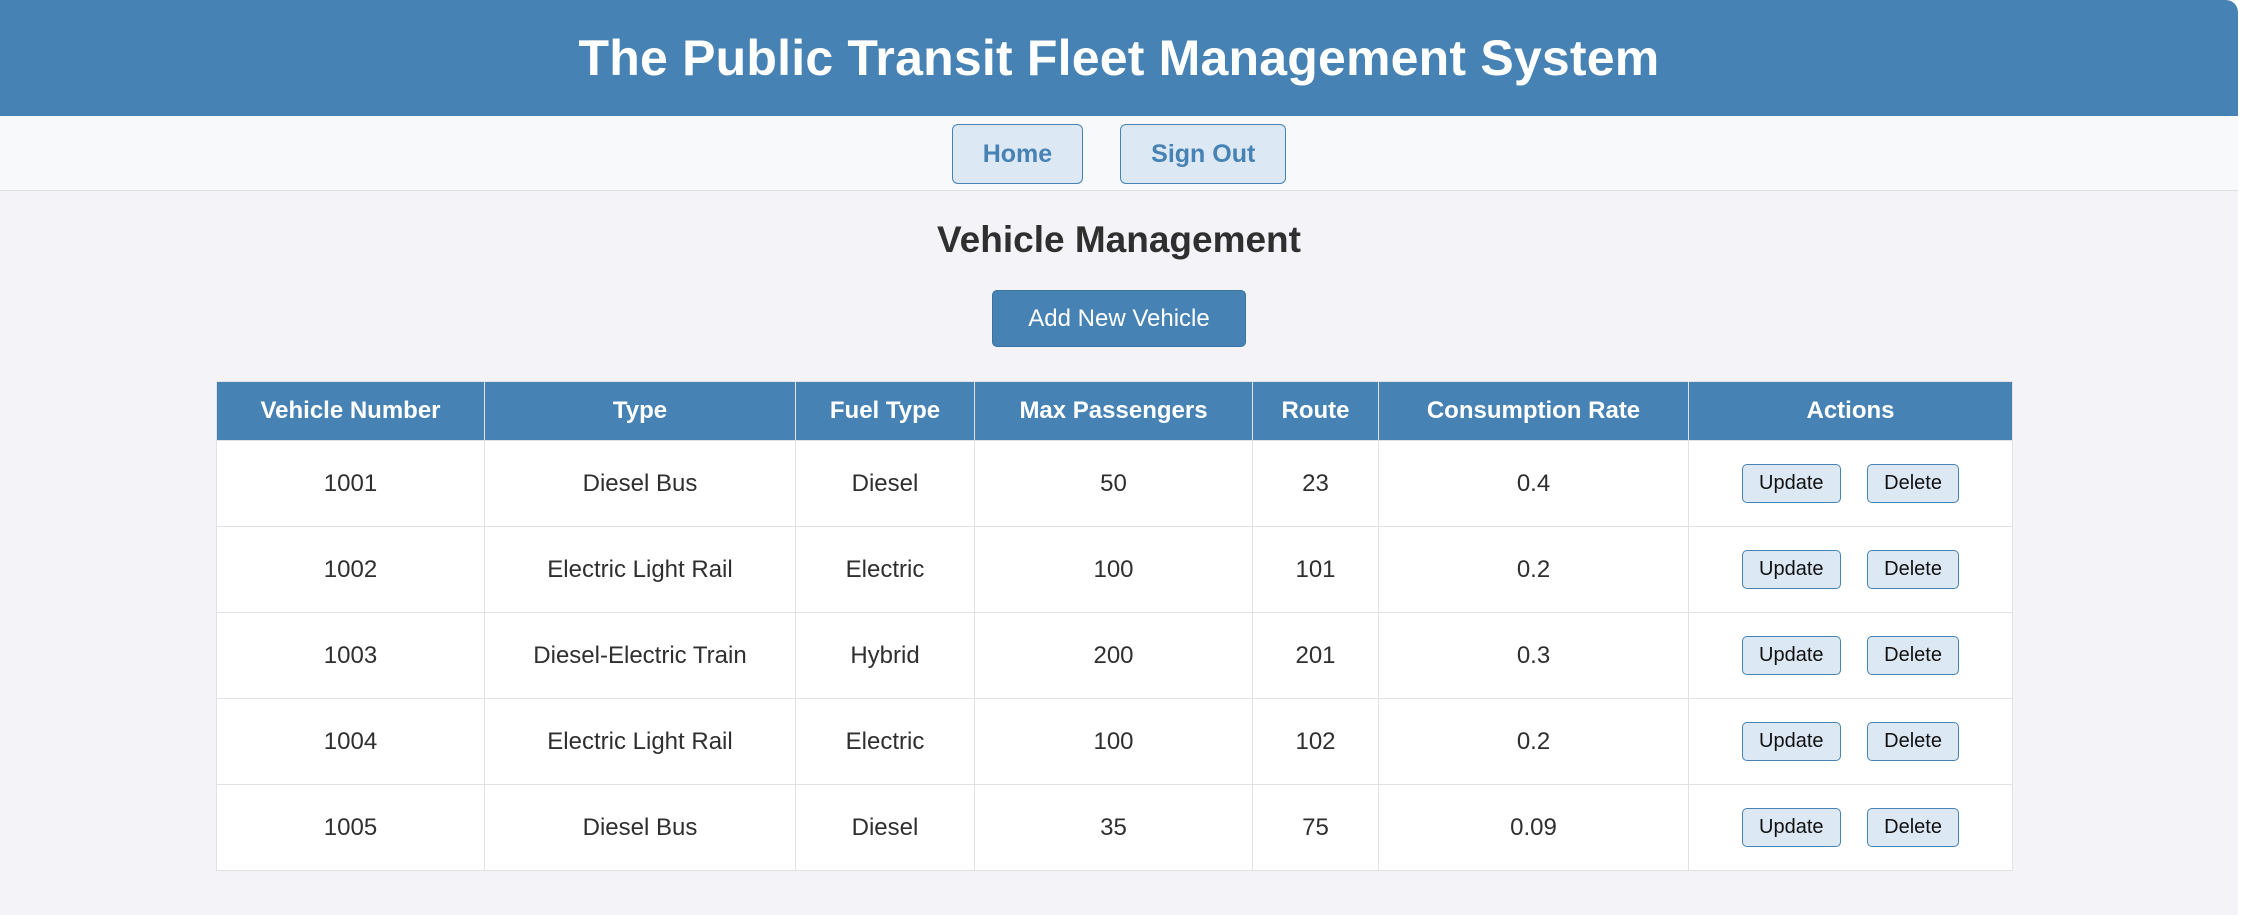 This screenshot has height=915, width=2241. Describe the element at coordinates (350, 741) in the screenshot. I see `cell-vehicle-number: 1004` at that location.